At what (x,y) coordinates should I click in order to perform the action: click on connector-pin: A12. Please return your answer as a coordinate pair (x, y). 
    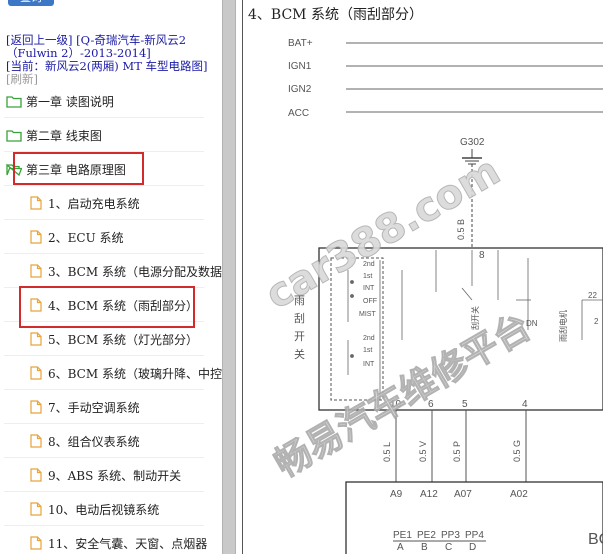
    Looking at the image, I should click on (429, 494).